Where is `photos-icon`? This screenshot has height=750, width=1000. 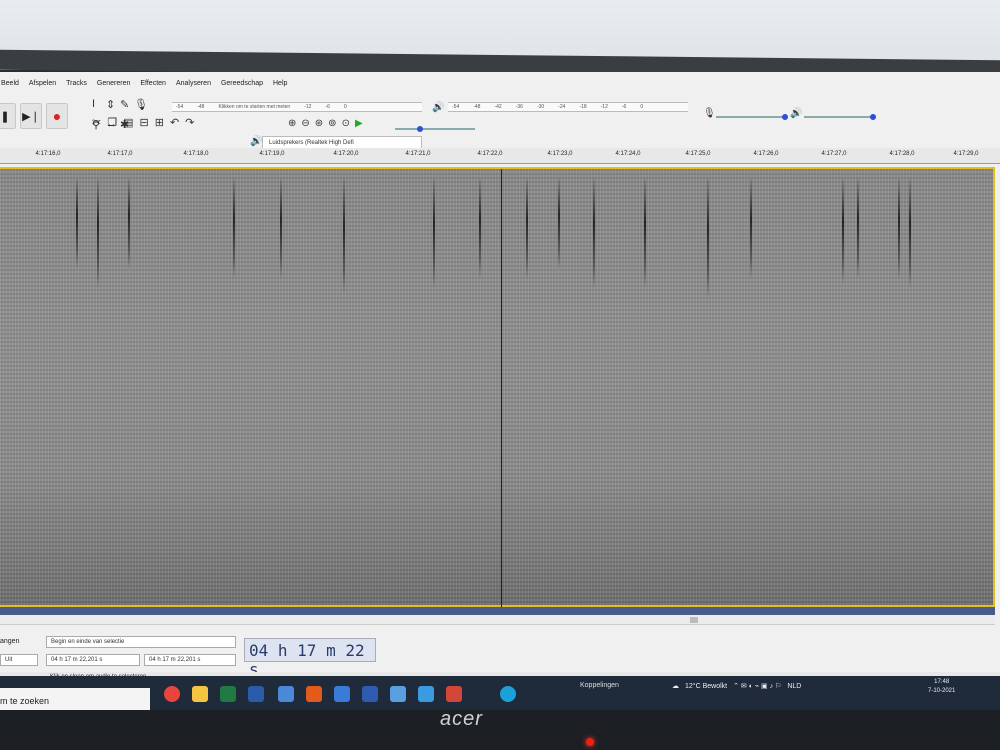 photos-icon is located at coordinates (342, 694).